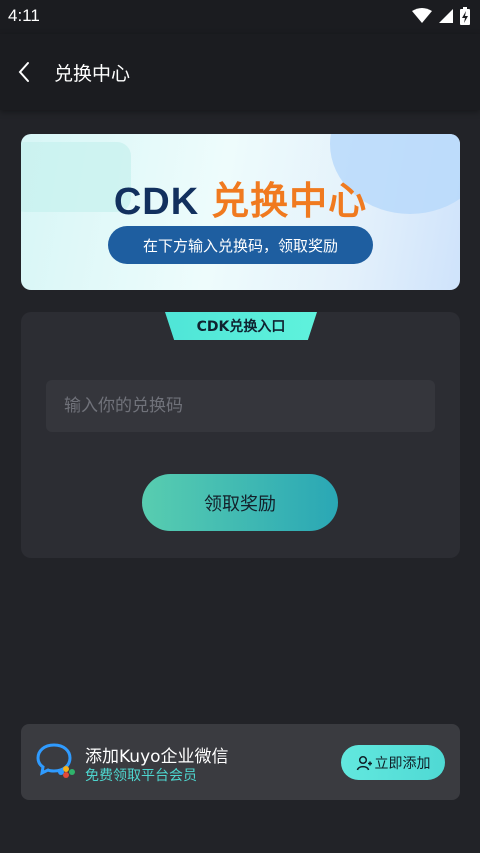 This screenshot has width=480, height=853. What do you see at coordinates (240, 762) in the screenshot?
I see `wecom-card: 添加Kuyo企业微信 免费领取平台会员 立即添加` at bounding box center [240, 762].